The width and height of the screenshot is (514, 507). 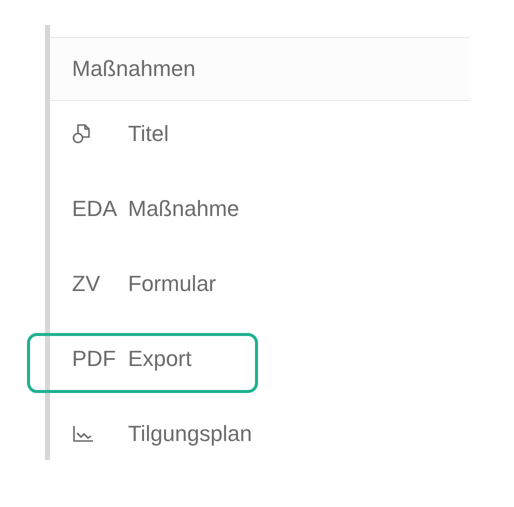 I want to click on chart-icon, so click(x=83, y=434).